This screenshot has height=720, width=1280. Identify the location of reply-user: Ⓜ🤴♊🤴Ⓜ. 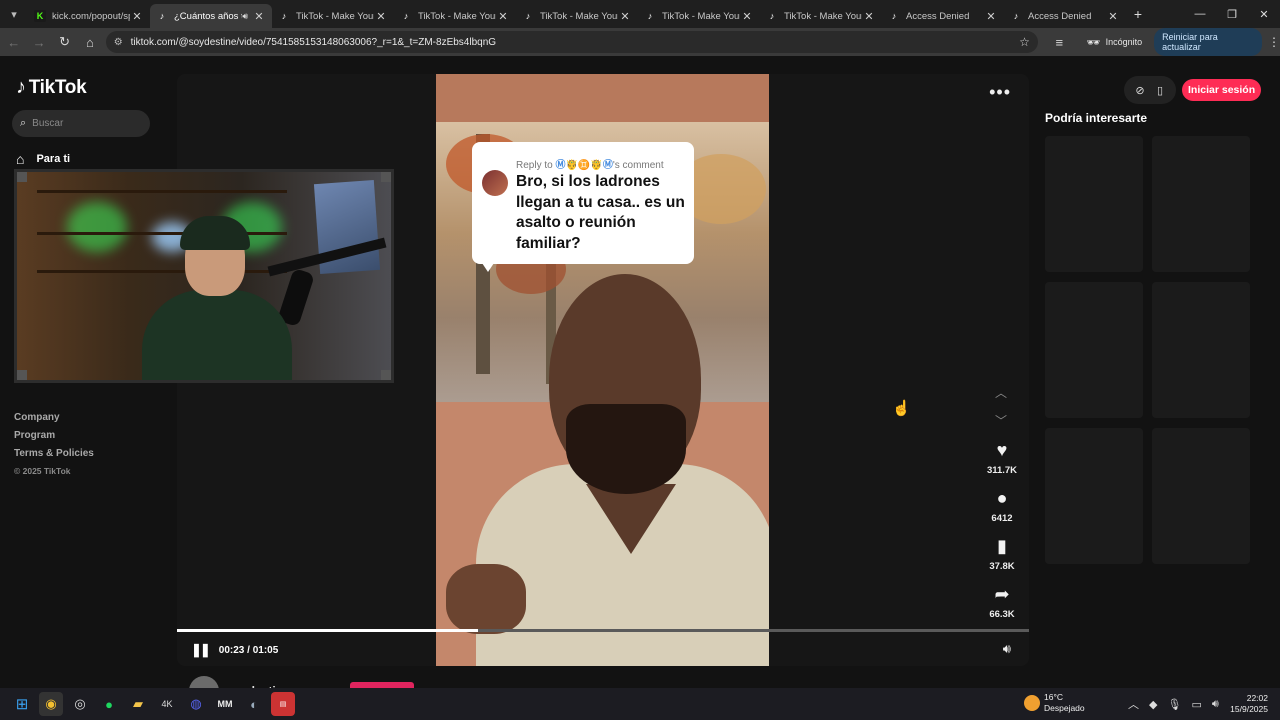
(584, 165).